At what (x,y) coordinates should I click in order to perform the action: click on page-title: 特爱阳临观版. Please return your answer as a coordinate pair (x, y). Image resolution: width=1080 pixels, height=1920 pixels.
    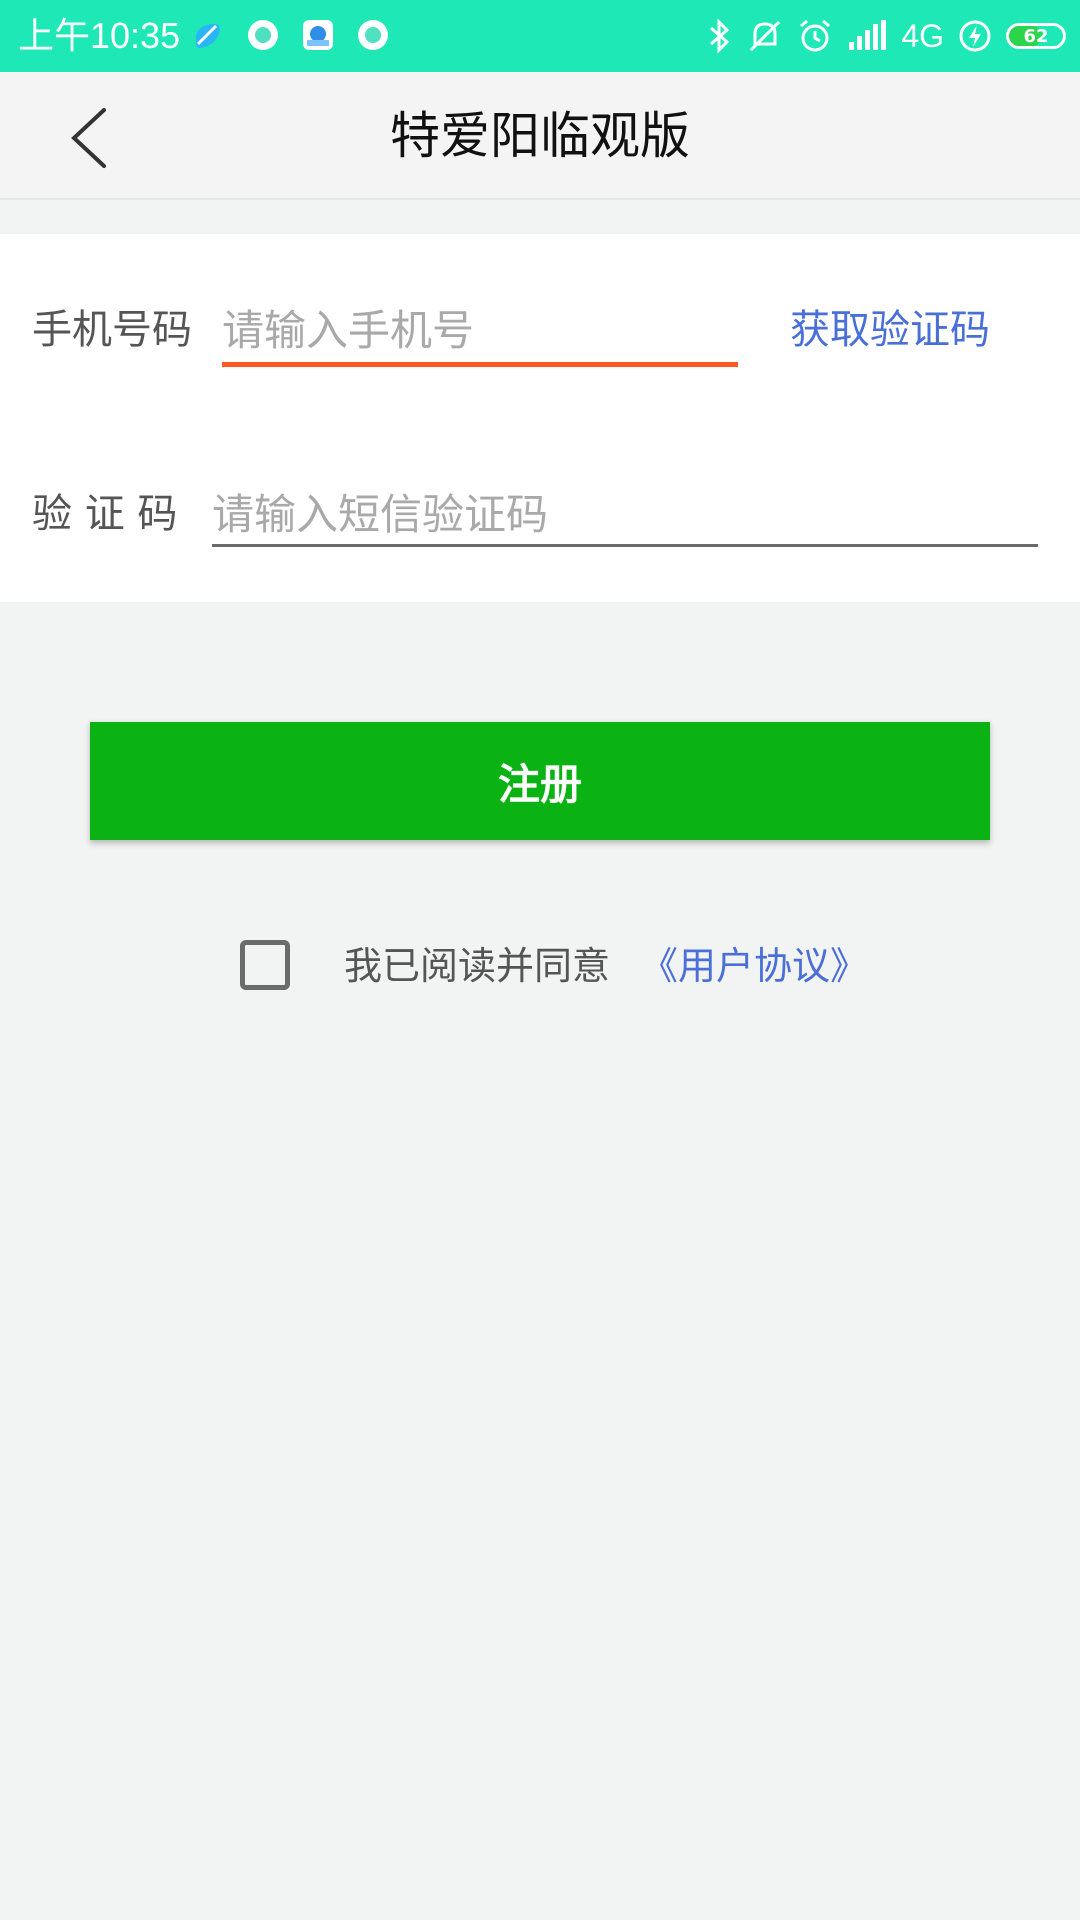
    Looking at the image, I should click on (540, 136).